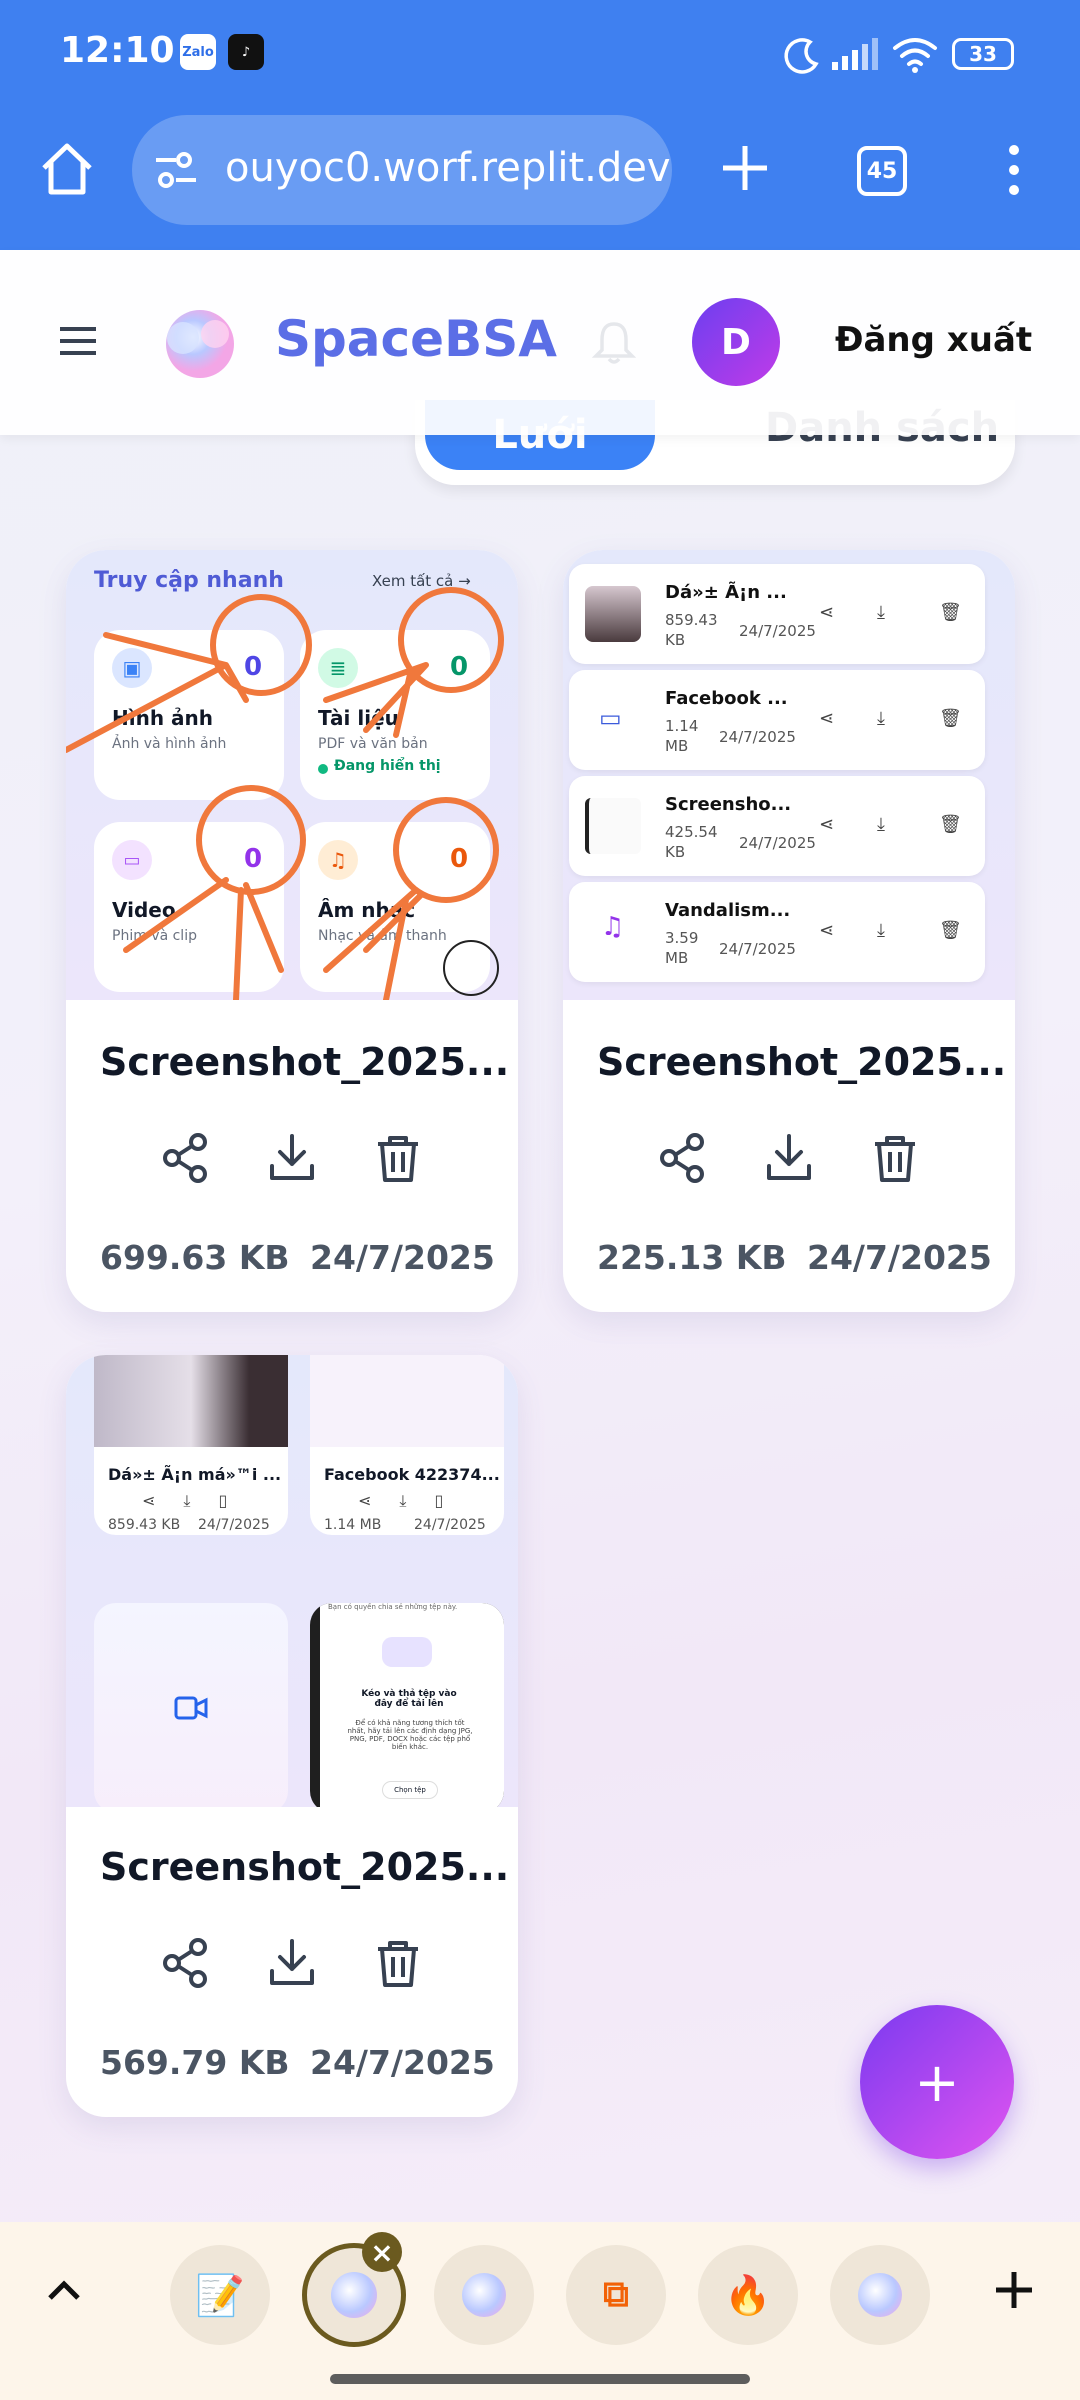  I want to click on document-thumbnail, so click(613, 826).